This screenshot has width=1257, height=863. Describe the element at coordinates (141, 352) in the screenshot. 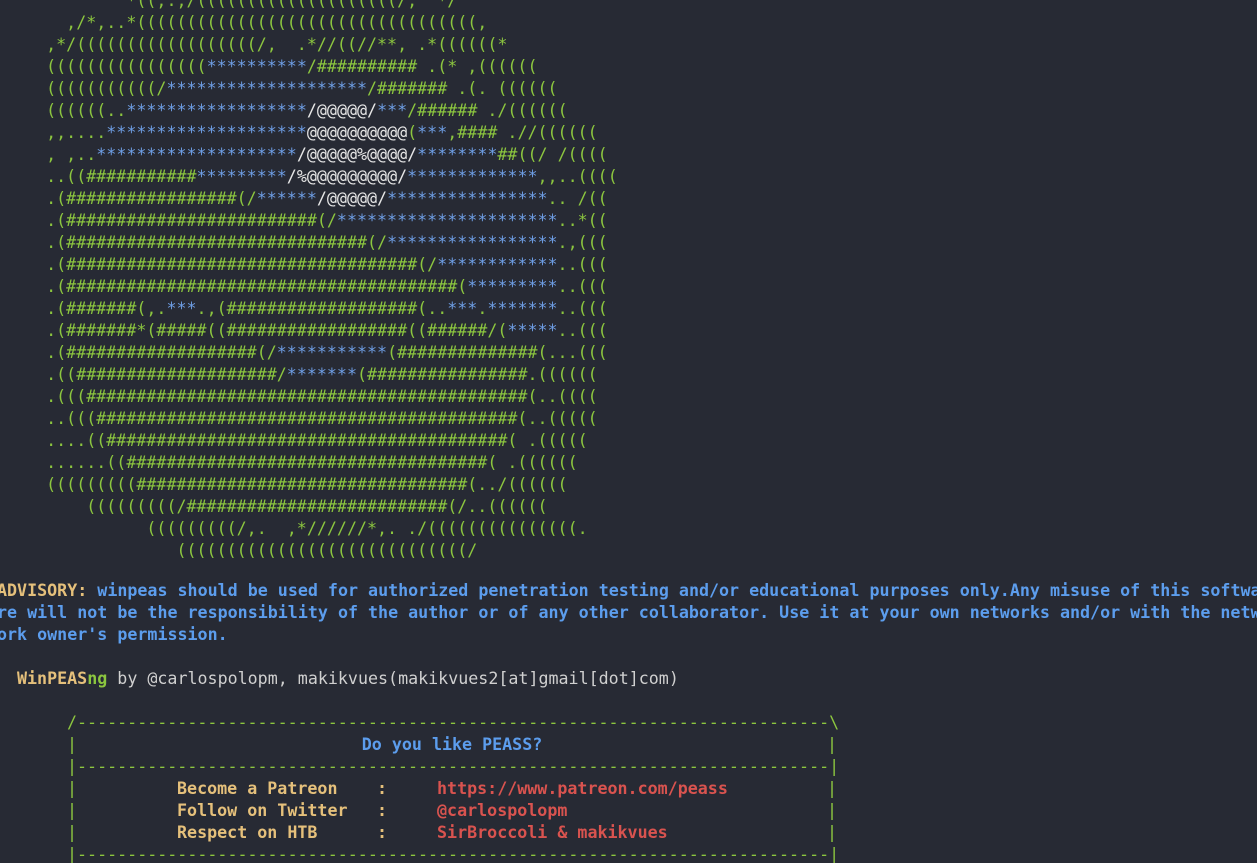

I see `ascii-segment: .(###################(/` at that location.